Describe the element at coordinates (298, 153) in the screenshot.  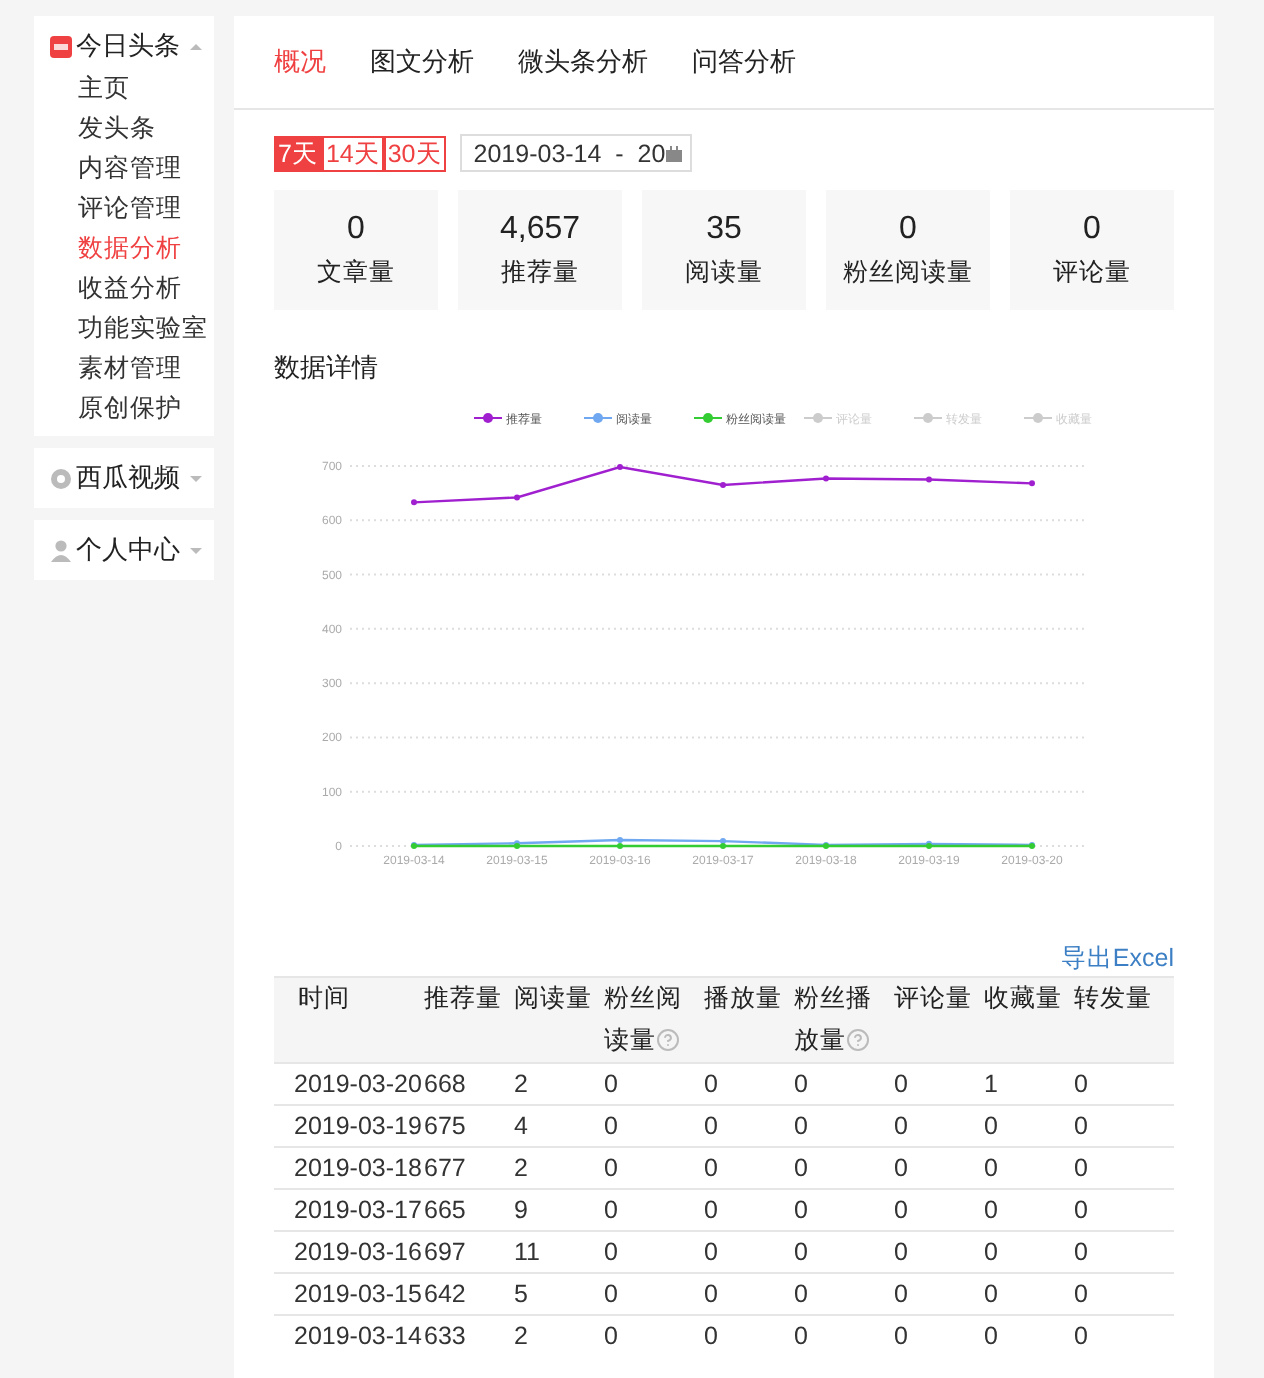
I see `range-button: 7天` at that location.